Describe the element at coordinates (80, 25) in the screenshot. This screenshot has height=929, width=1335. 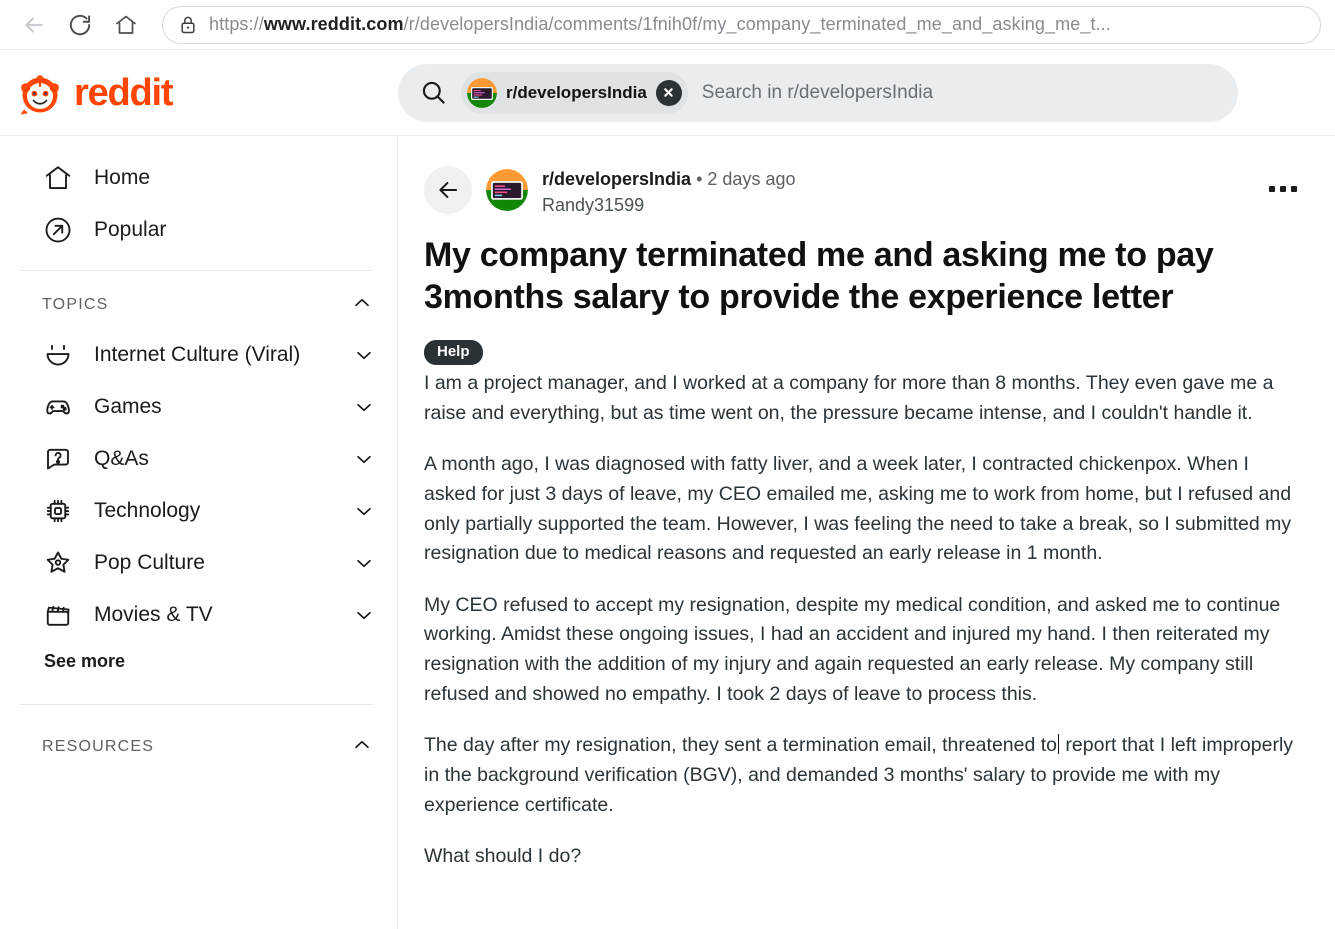
I see `browser-reload-button` at that location.